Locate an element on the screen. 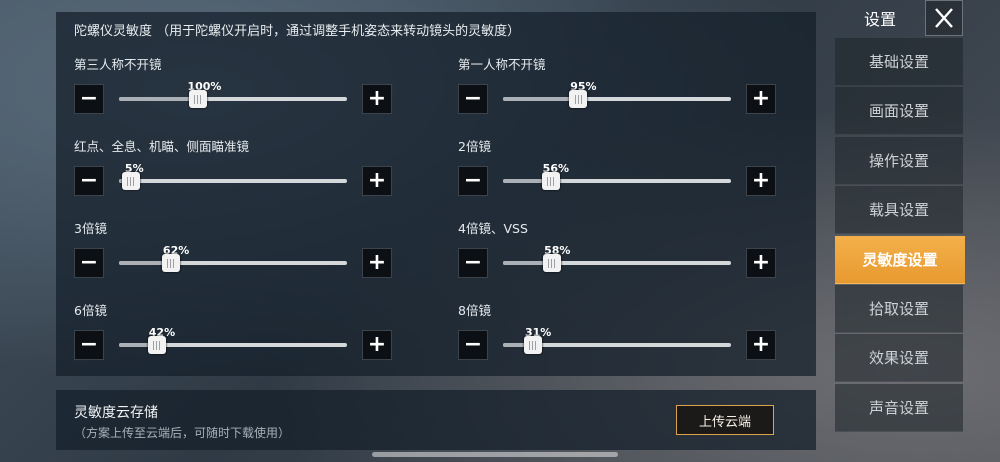 The height and width of the screenshot is (462, 1000). settings-sidebar: 设置 基础设置 画面设置 操作设置 载具设置 灵敏度设置 拾取设置 效果设置 声音设置 is located at coordinates (900, 231).